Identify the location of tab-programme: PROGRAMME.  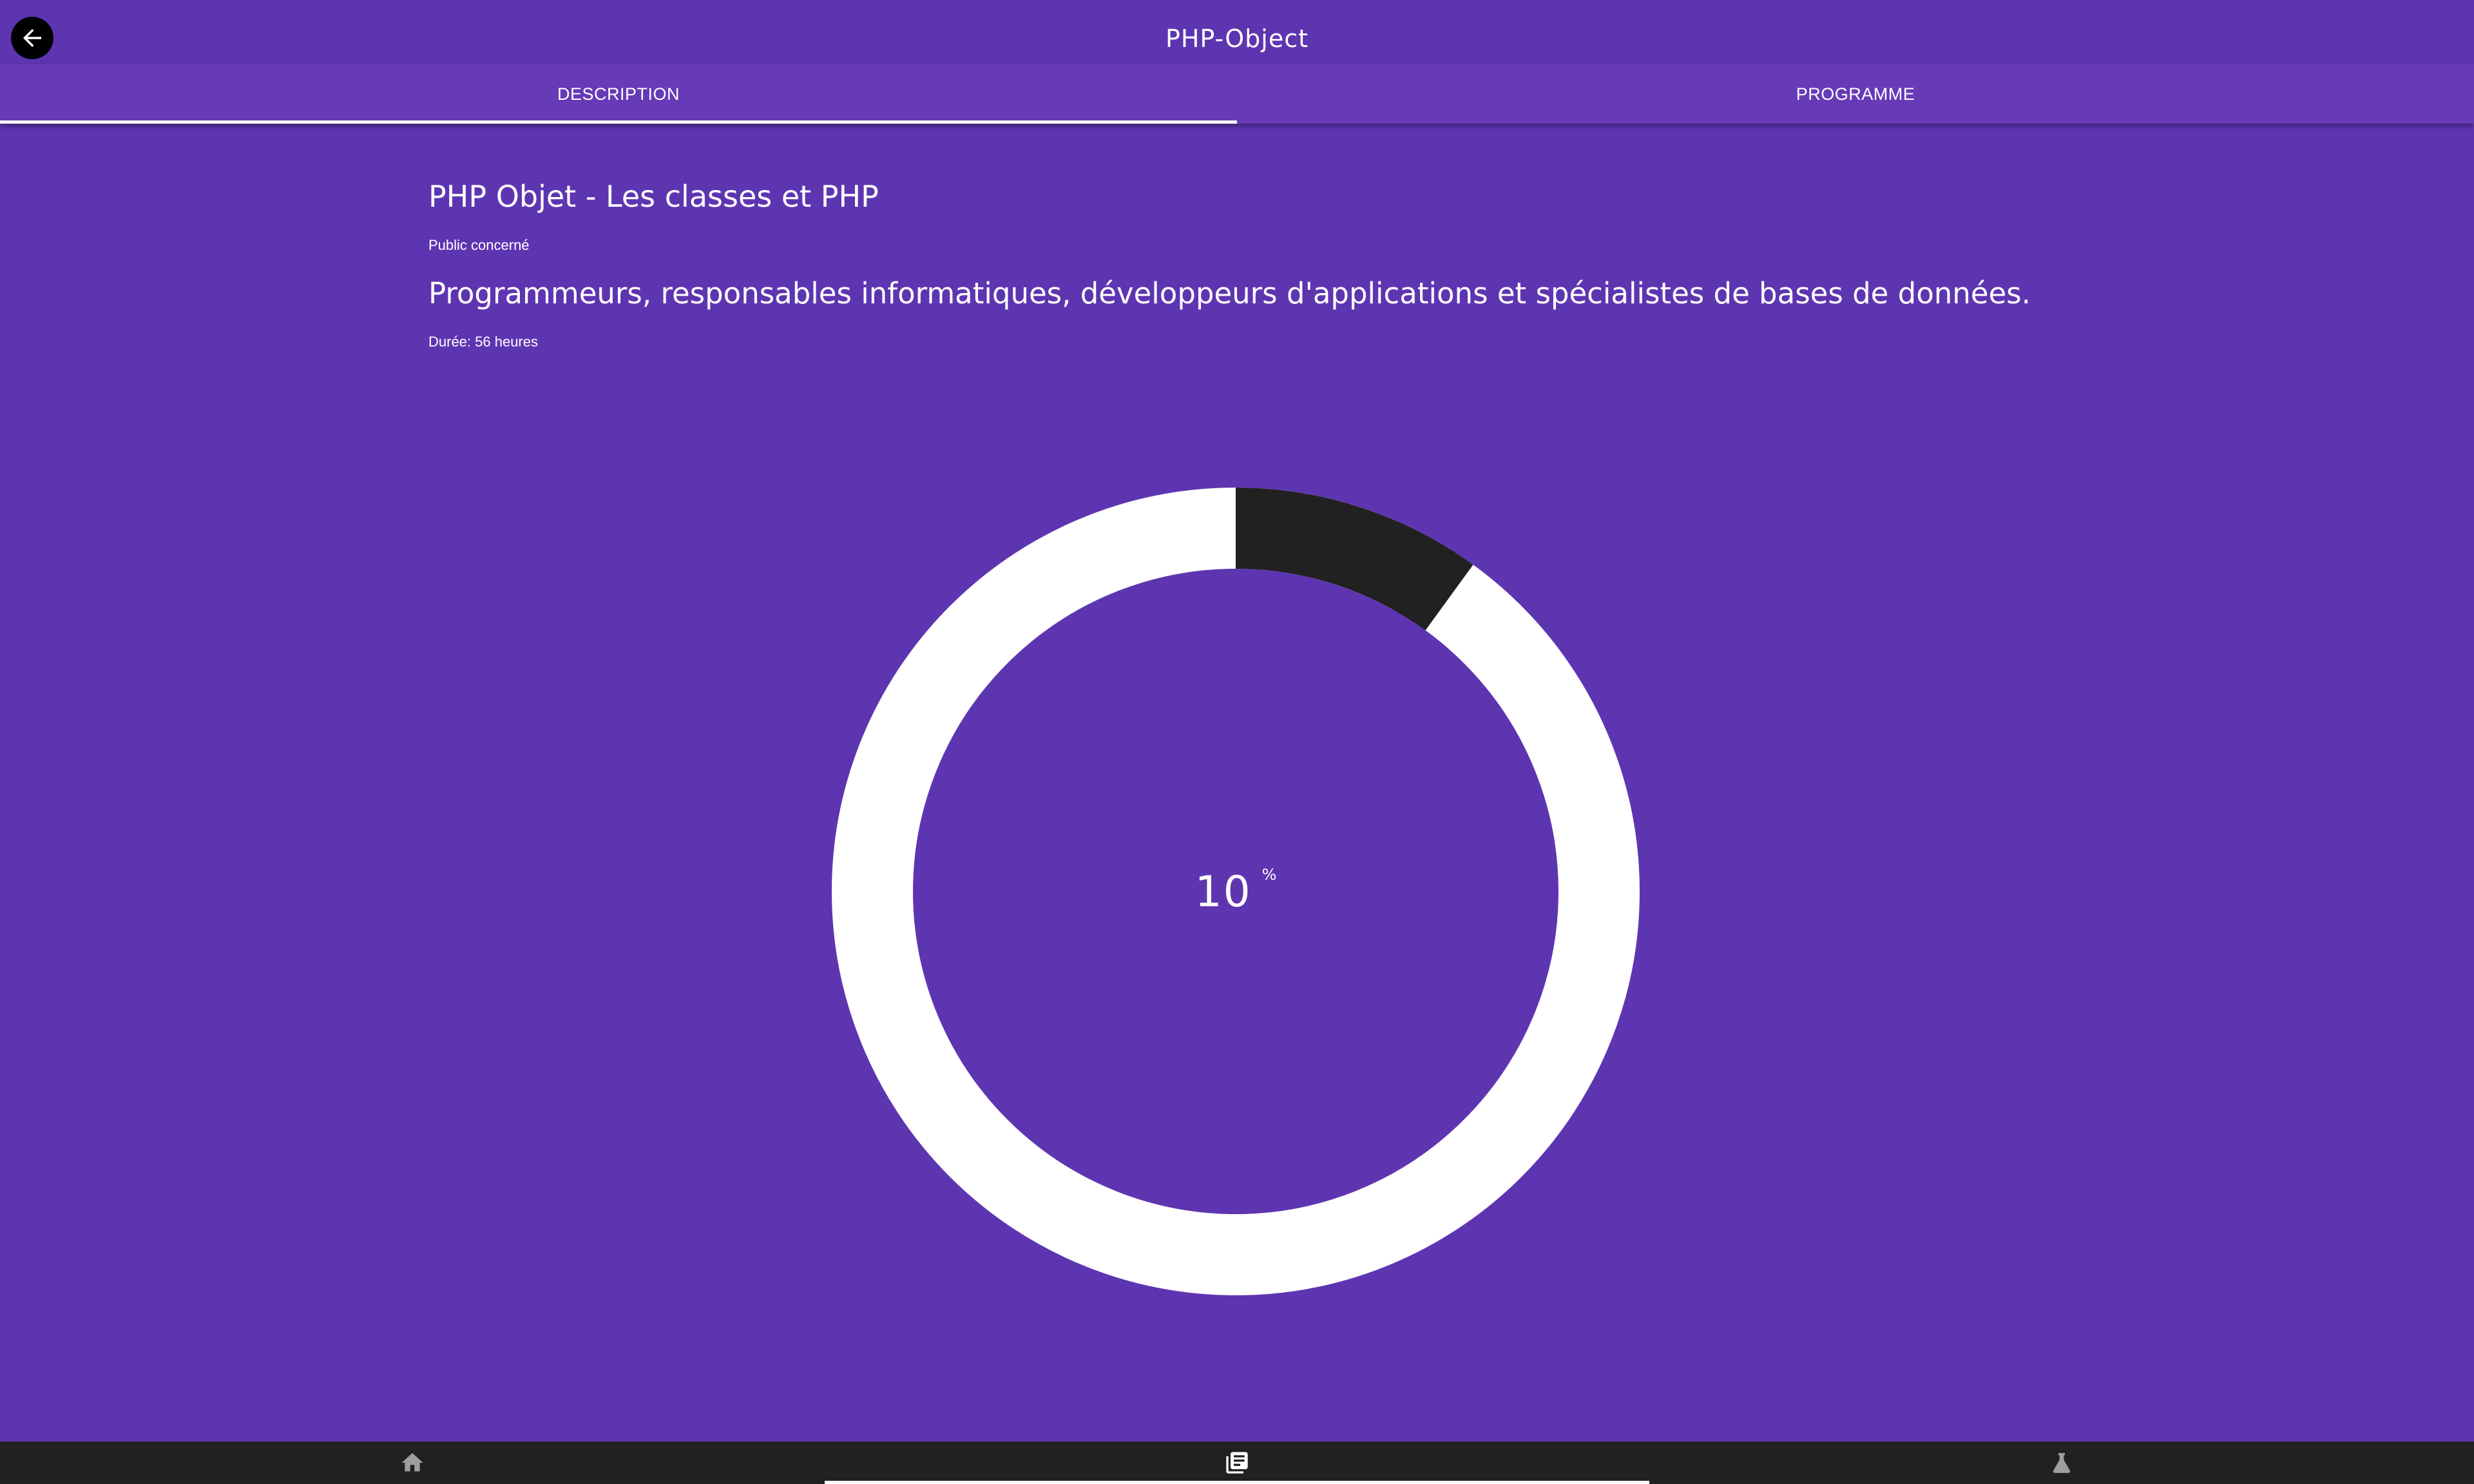
(1855, 94).